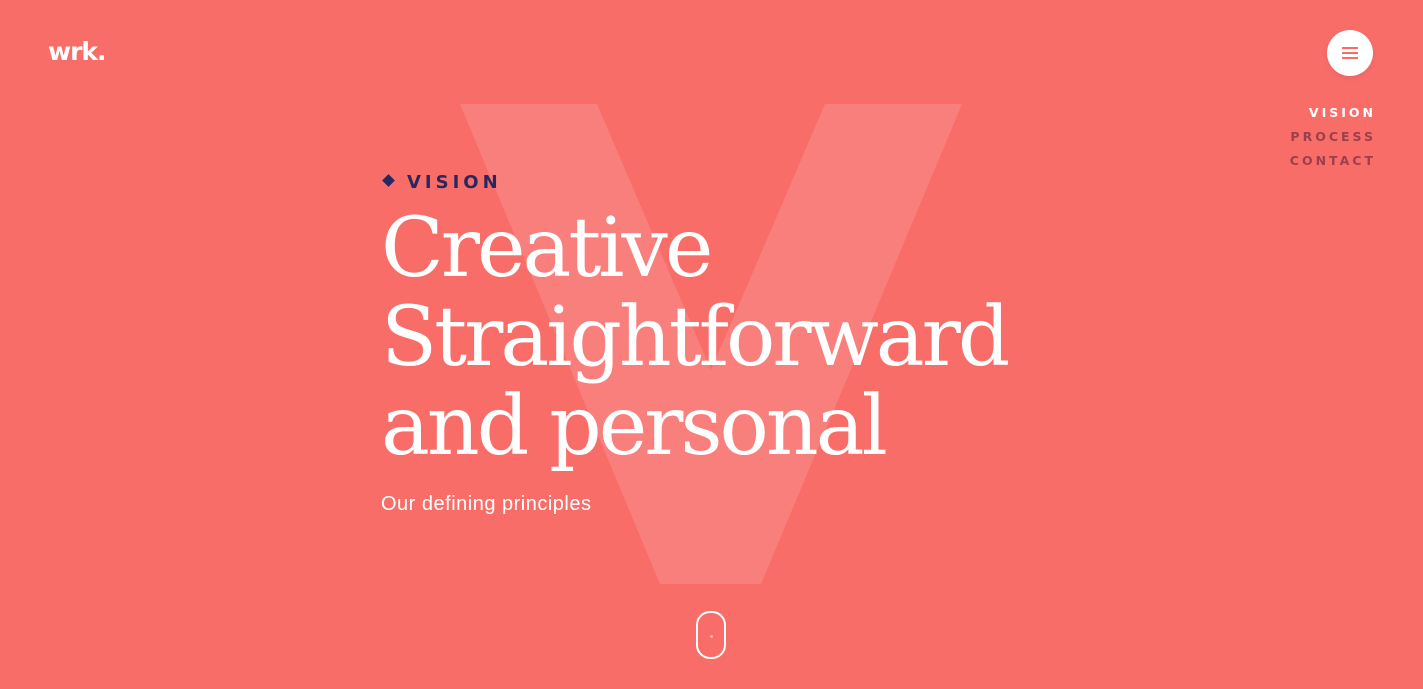  I want to click on section-label: VISION, so click(454, 182).